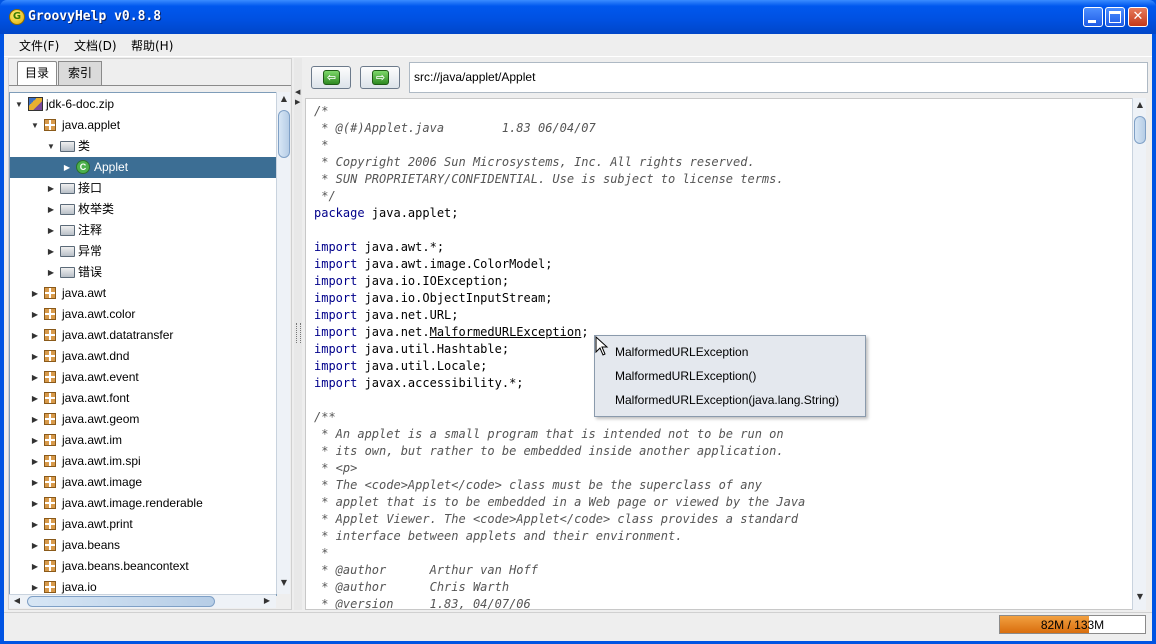 This screenshot has width=1156, height=644. What do you see at coordinates (455, 128) in the screenshot?
I see `code-text: * @(#)Applet.java 1.83 06/04/07` at bounding box center [455, 128].